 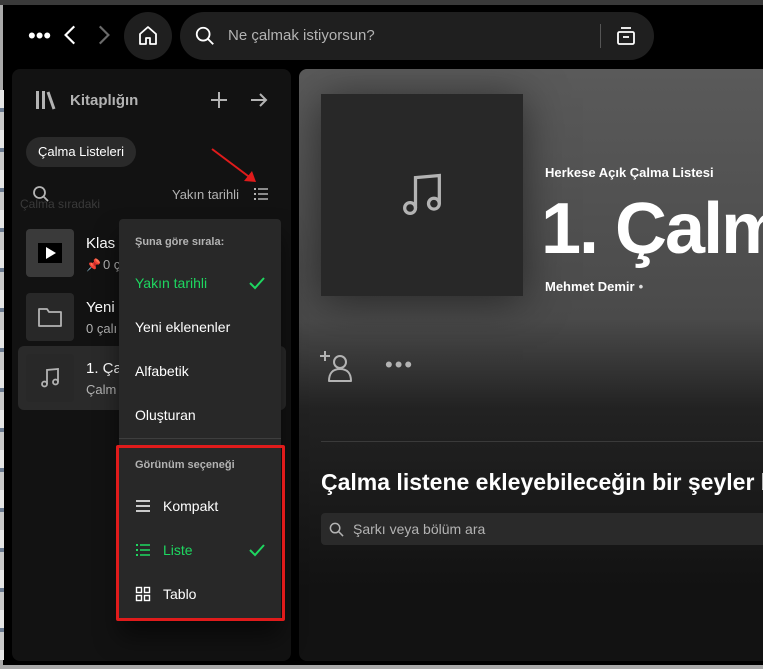 I want to click on sort-option-creator: Oluşturan, so click(x=198, y=415).